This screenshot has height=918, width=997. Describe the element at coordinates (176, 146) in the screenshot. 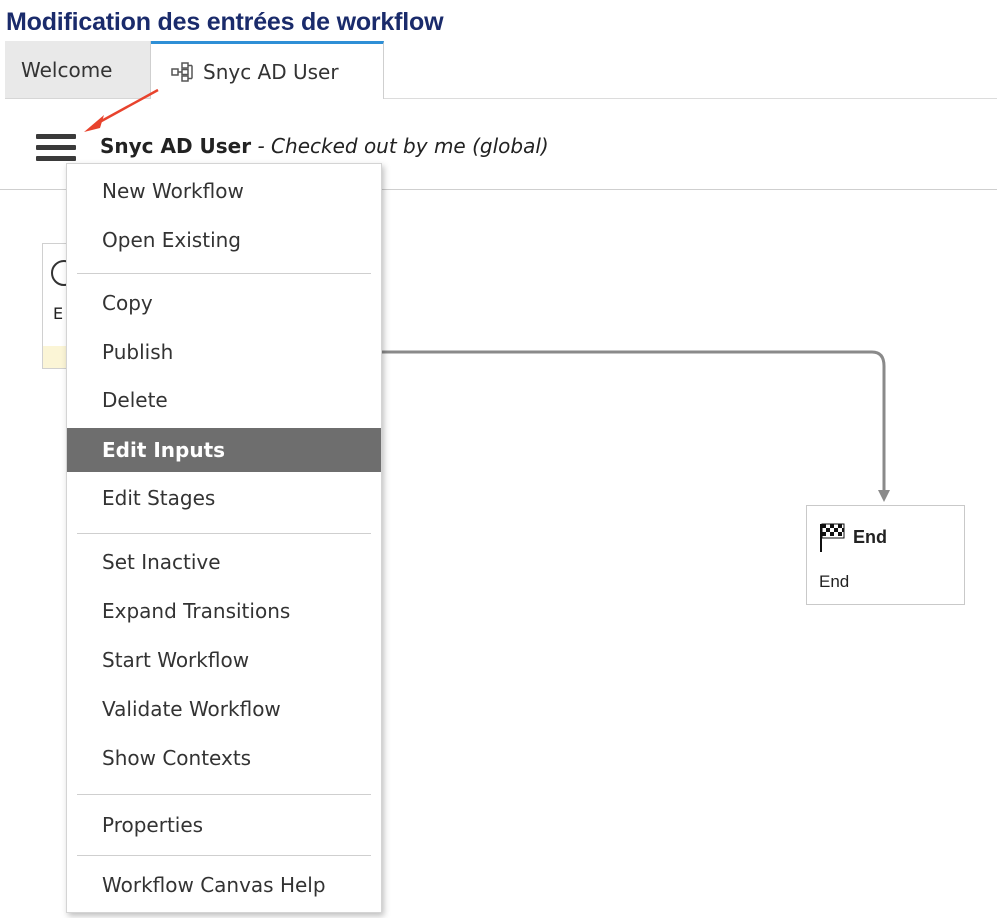

I see `workflow-name: Snyc AD User` at that location.